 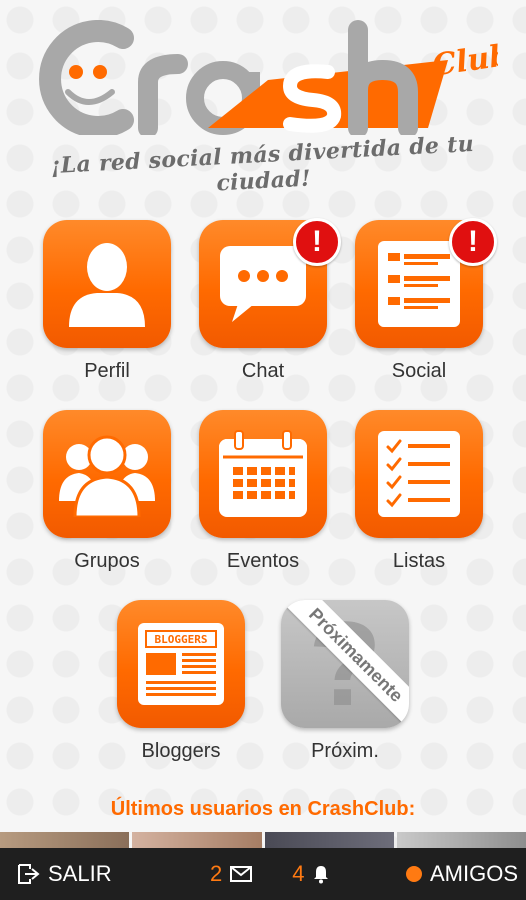 I want to click on chat-button: !, so click(x=270, y=283).